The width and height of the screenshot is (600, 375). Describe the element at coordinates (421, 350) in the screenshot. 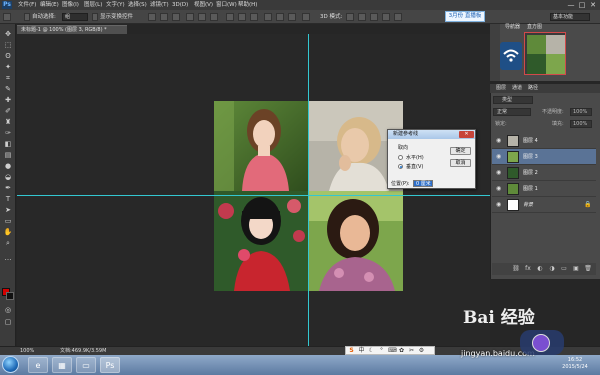

I see `ime-settings-icon: ⚙` at that location.